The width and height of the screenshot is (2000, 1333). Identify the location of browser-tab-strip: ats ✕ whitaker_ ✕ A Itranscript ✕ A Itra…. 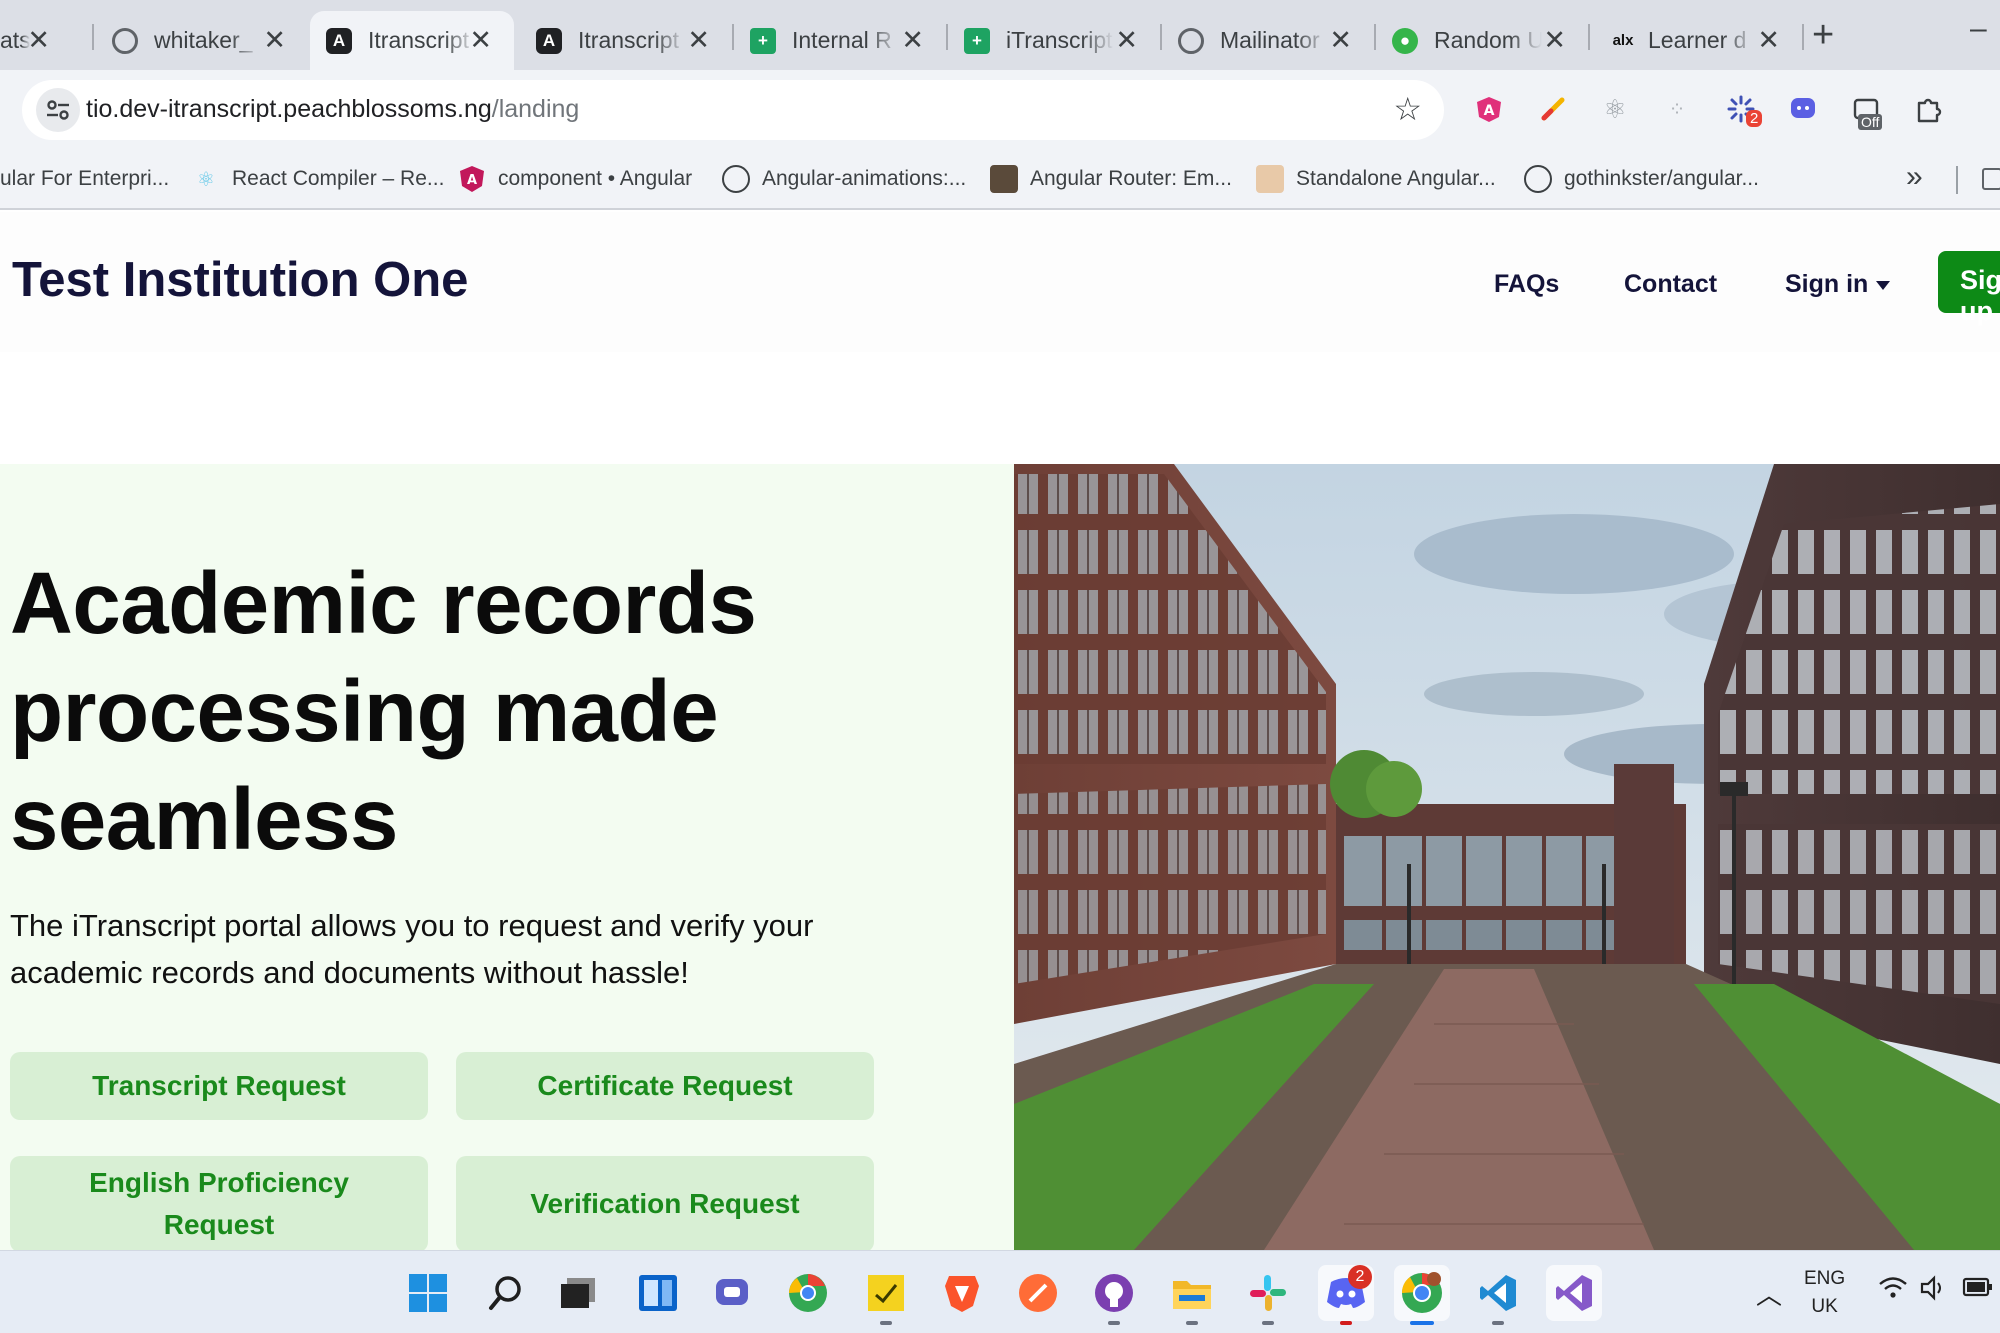
(1000, 35).